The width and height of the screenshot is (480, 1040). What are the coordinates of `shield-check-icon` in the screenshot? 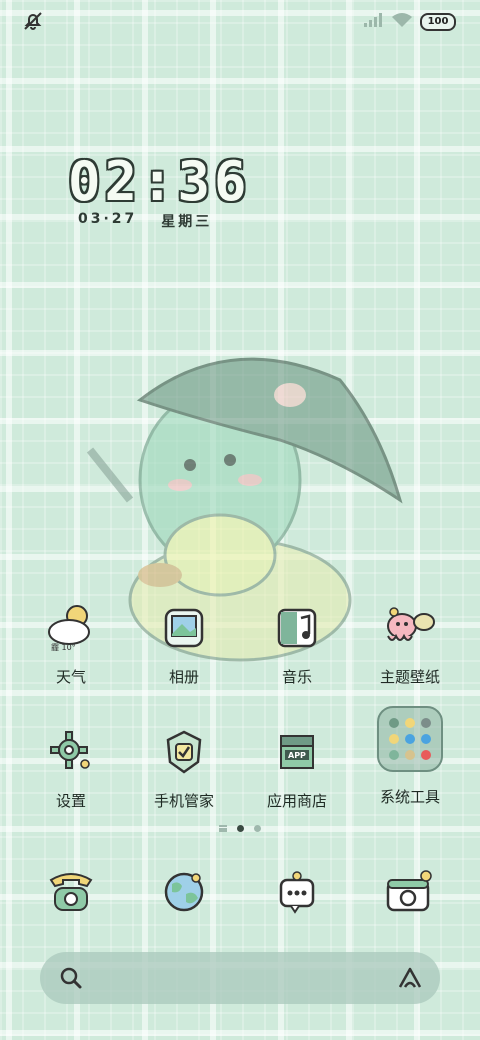 It's located at (184, 752).